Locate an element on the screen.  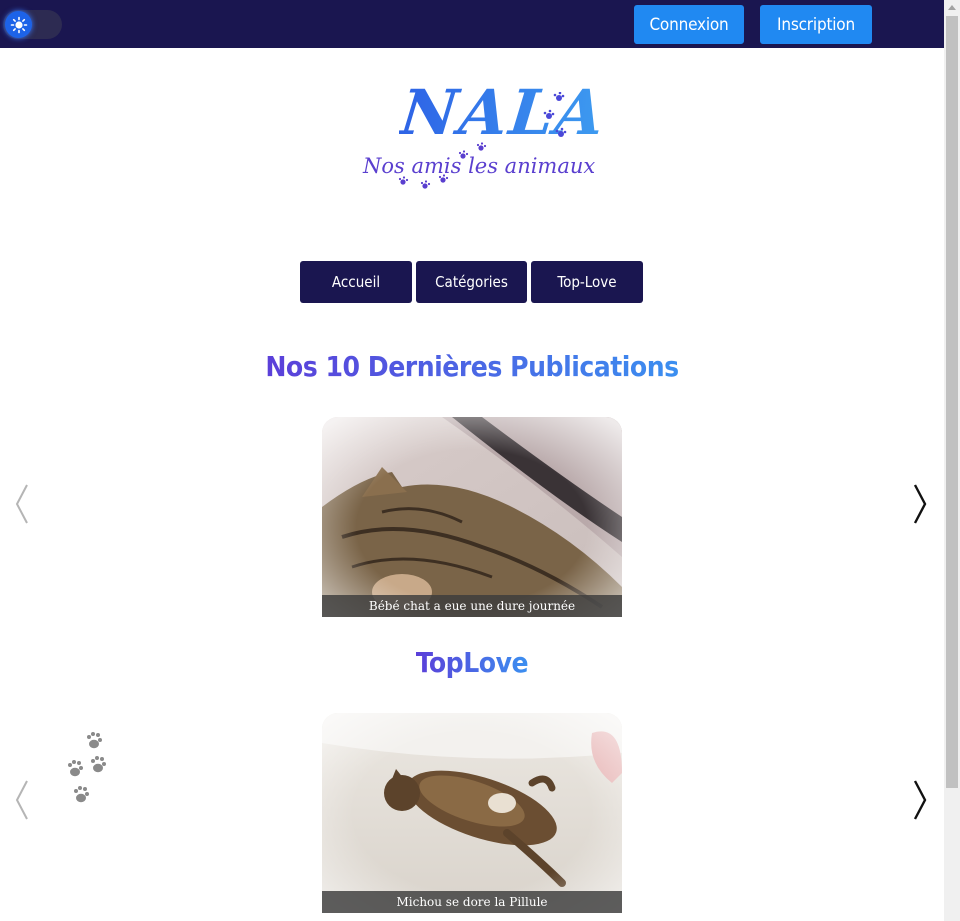
scrollbar-thumb is located at coordinates (952, 402).